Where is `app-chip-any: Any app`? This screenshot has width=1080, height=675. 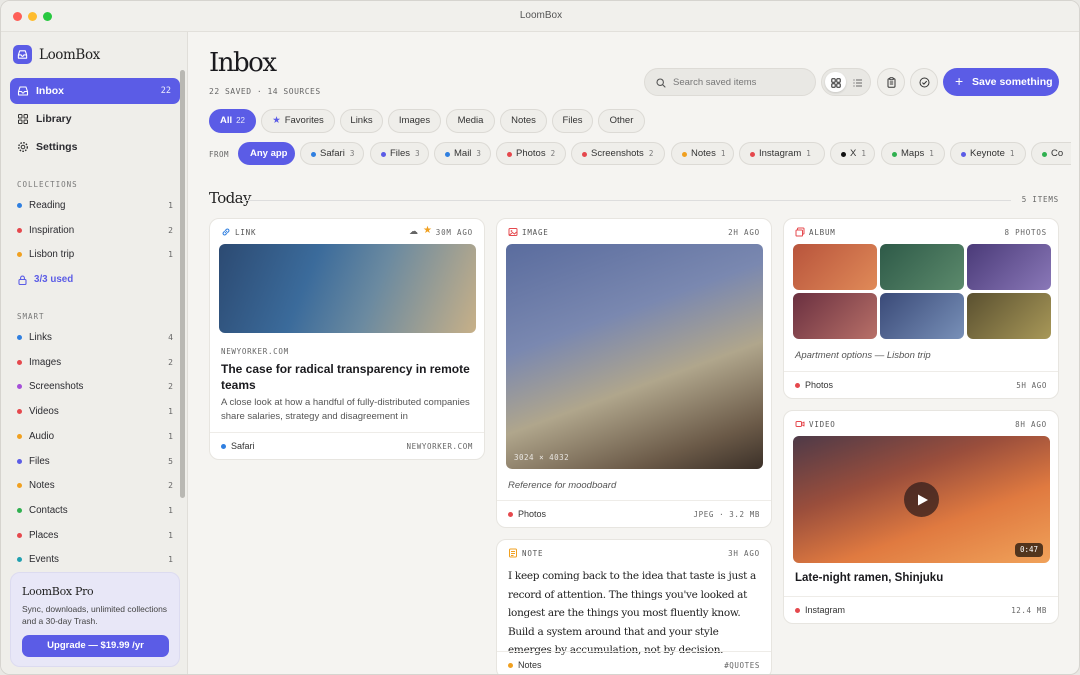
app-chip-any: Any app is located at coordinates (266, 153).